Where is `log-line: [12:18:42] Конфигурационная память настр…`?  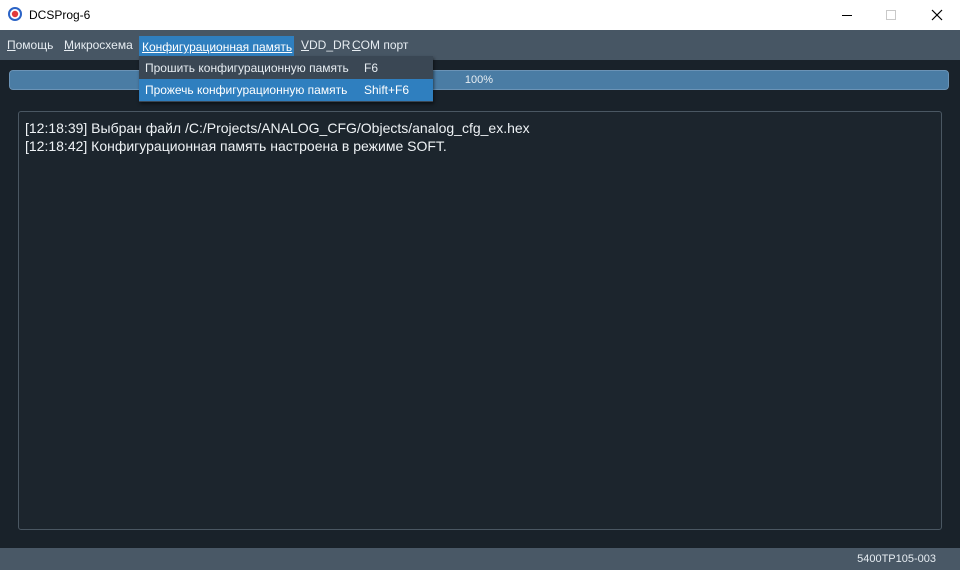
log-line: [12:18:42] Конфигурационная память настр… is located at coordinates (236, 146).